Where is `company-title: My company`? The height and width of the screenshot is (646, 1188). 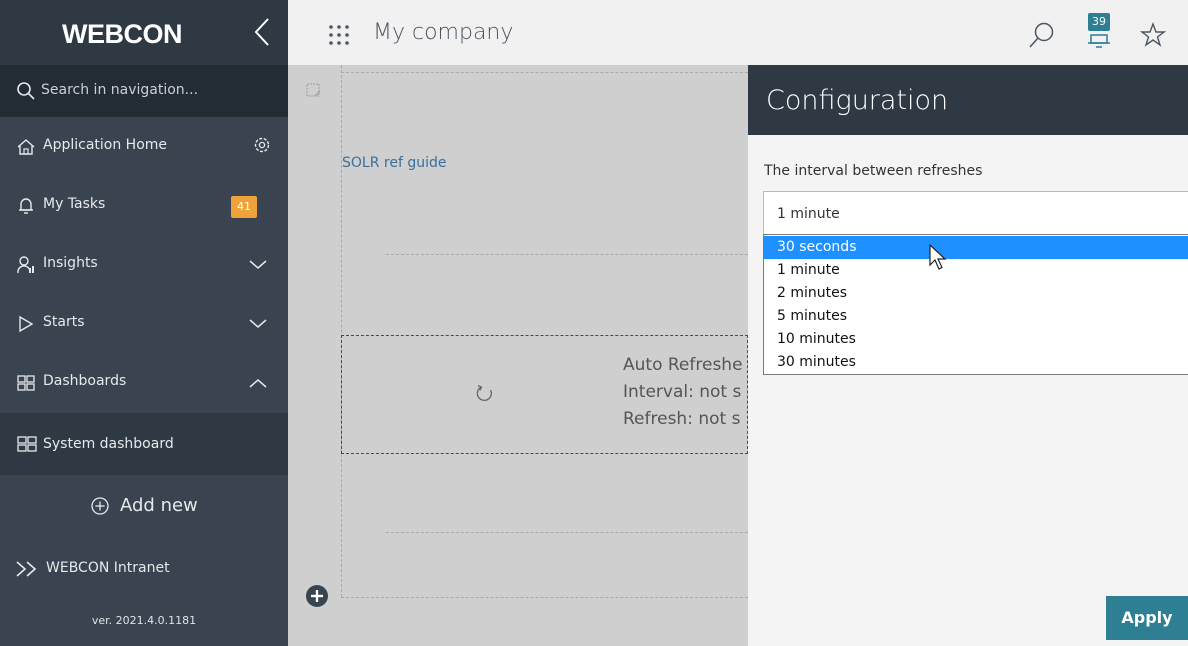 company-title: My company is located at coordinates (443, 32).